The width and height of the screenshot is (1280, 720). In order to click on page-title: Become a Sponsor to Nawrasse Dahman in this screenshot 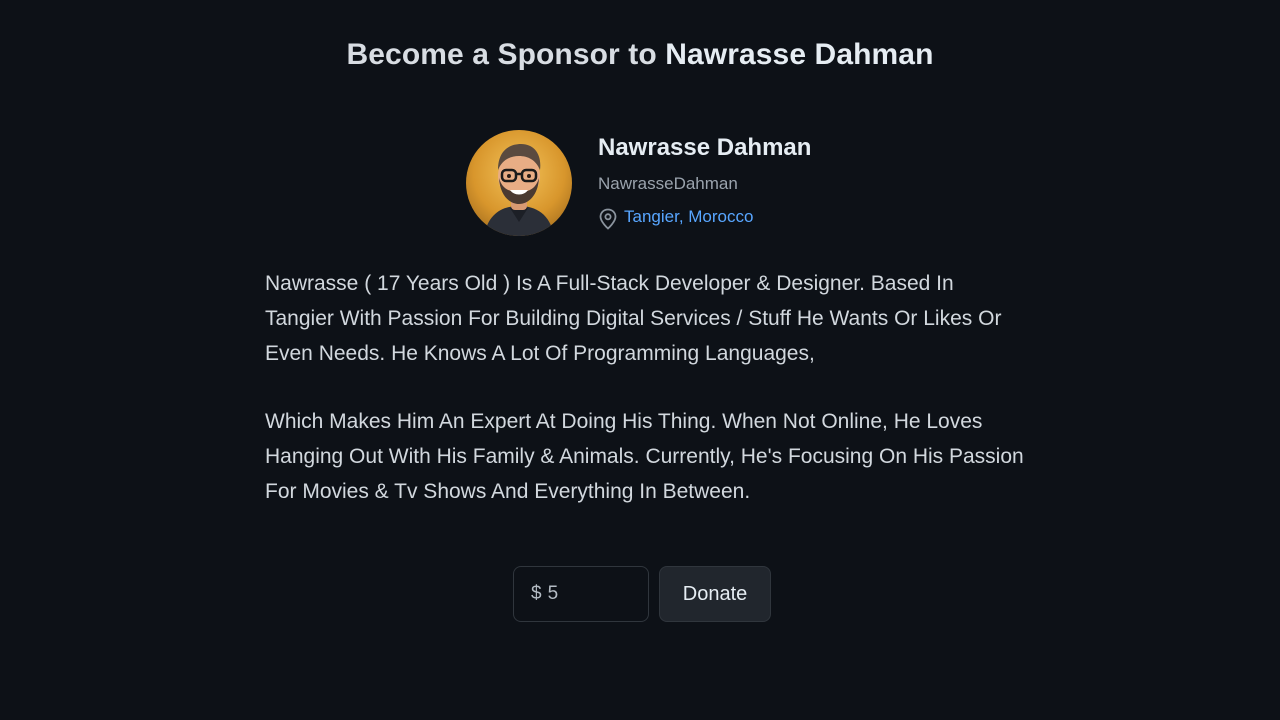, I will do `click(640, 55)`.